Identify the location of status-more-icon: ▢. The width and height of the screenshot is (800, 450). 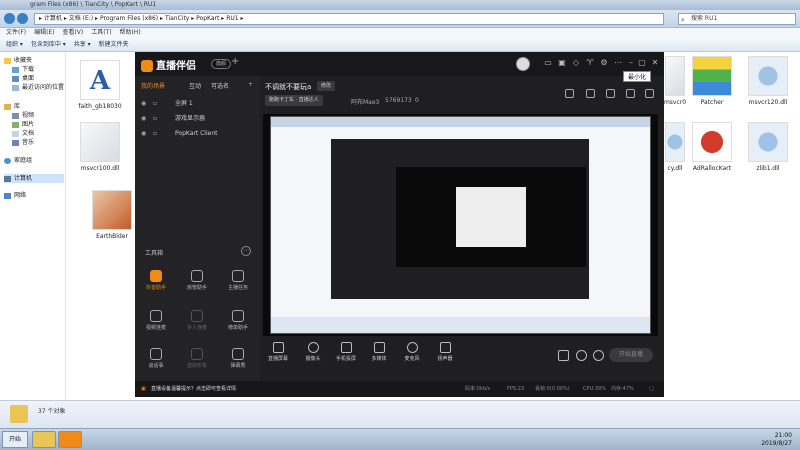
(651, 389).